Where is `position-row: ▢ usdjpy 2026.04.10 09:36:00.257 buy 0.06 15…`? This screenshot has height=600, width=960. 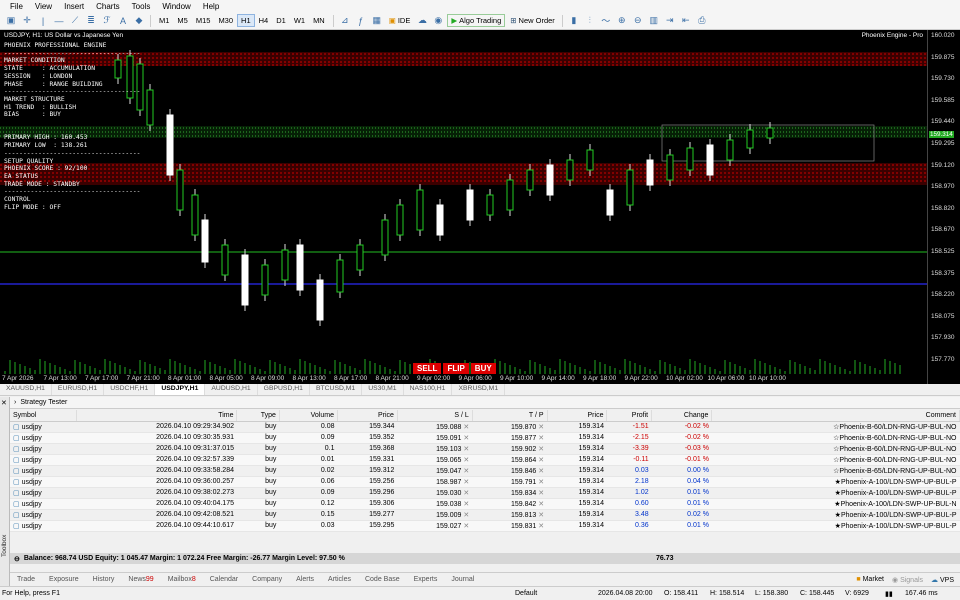 position-row: ▢ usdjpy 2026.04.10 09:36:00.257 buy 0.06 15… is located at coordinates (485, 482).